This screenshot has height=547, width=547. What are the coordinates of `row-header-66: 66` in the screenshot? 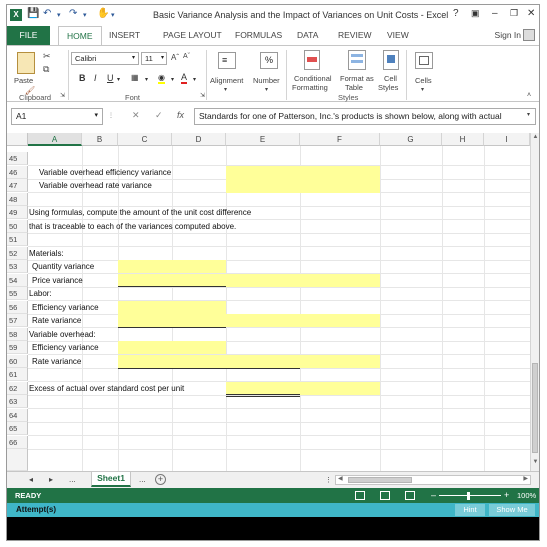 It's located at (17, 442).